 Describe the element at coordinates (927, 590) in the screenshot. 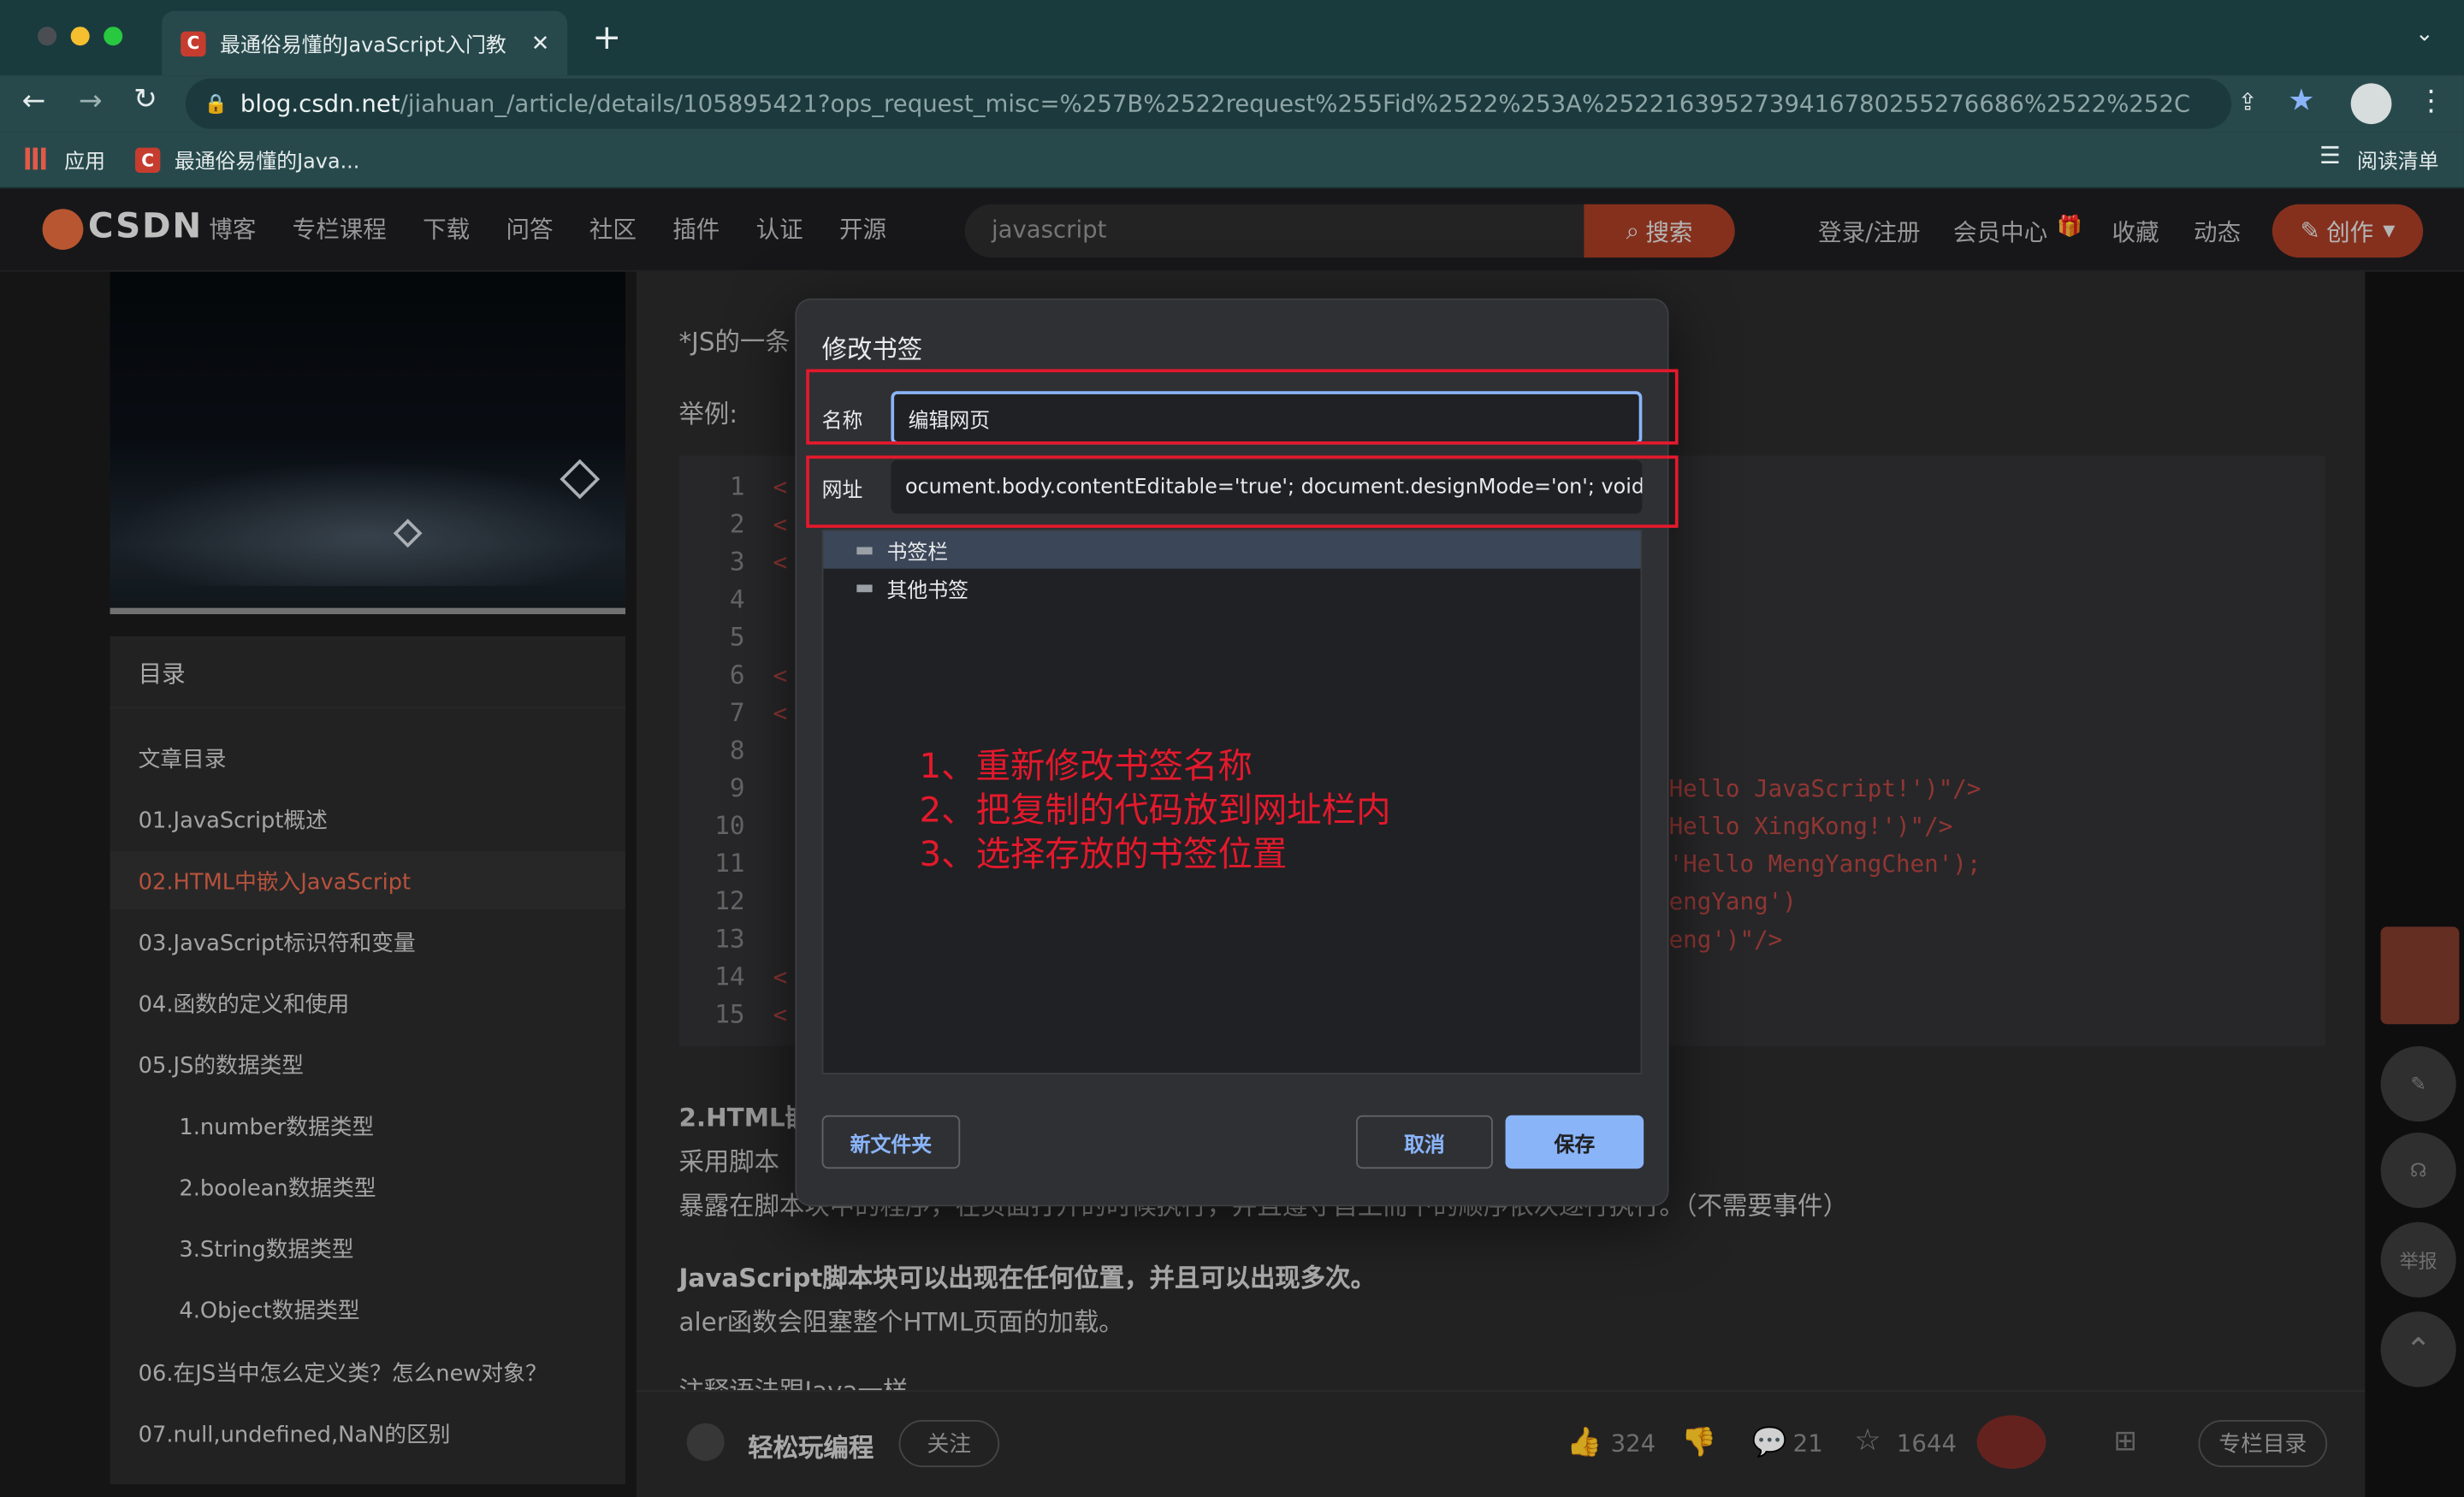

I see `folder-label: 其他书签` at that location.